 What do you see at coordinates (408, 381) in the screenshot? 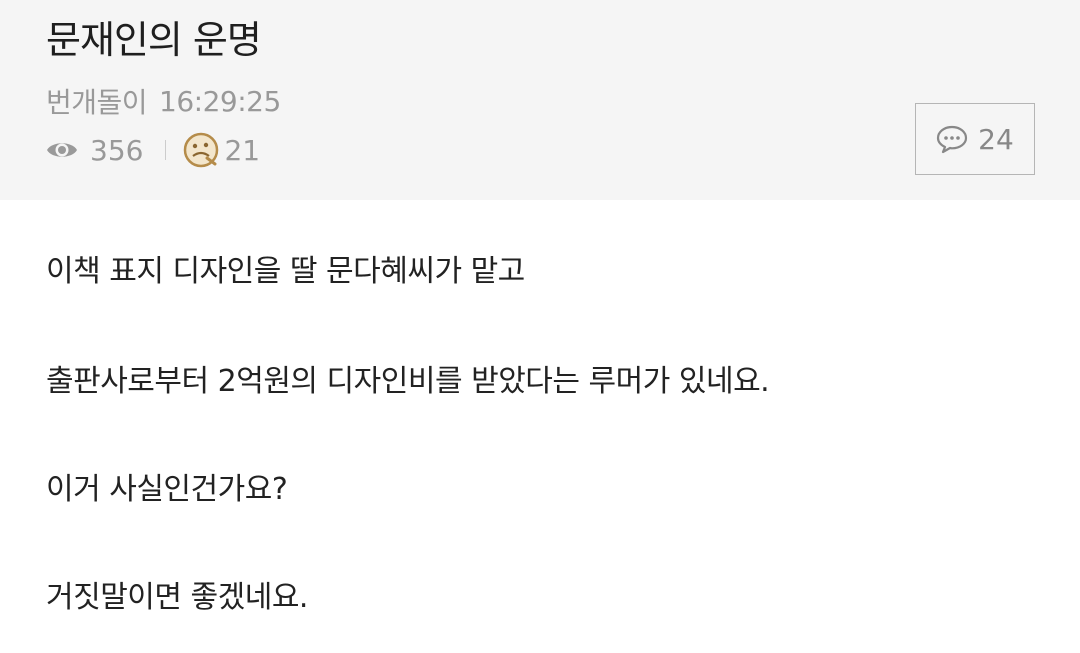
I see `body-line: 출판사로부터 2억원의 디자인비를 받았다는 루머가 있네요.` at bounding box center [408, 381].